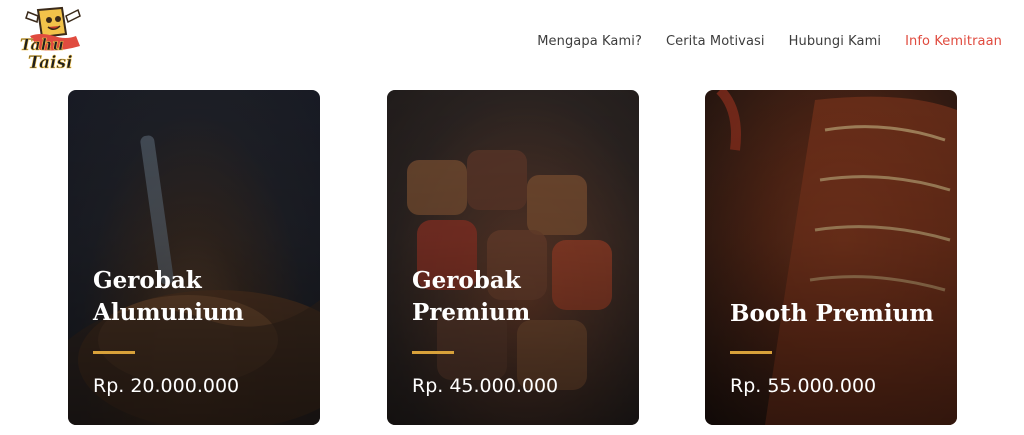  What do you see at coordinates (832, 313) in the screenshot?
I see `card-title-line1: Booth Premium` at bounding box center [832, 313].